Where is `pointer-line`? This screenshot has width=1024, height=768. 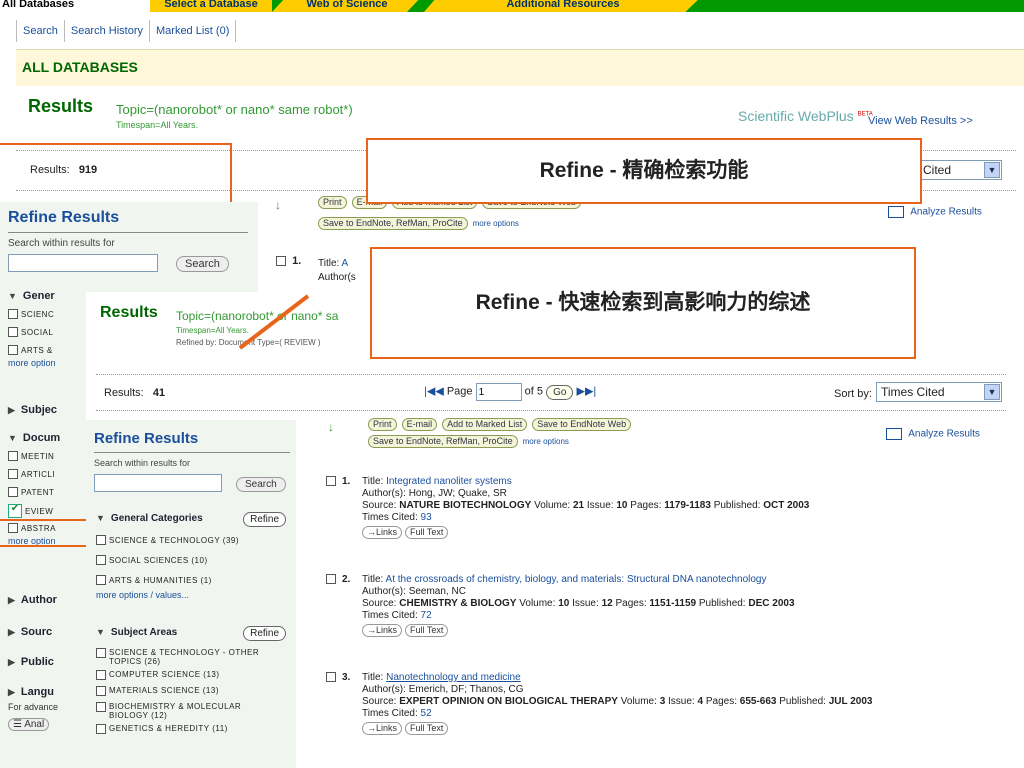
pointer-line is located at coordinates (274, 322).